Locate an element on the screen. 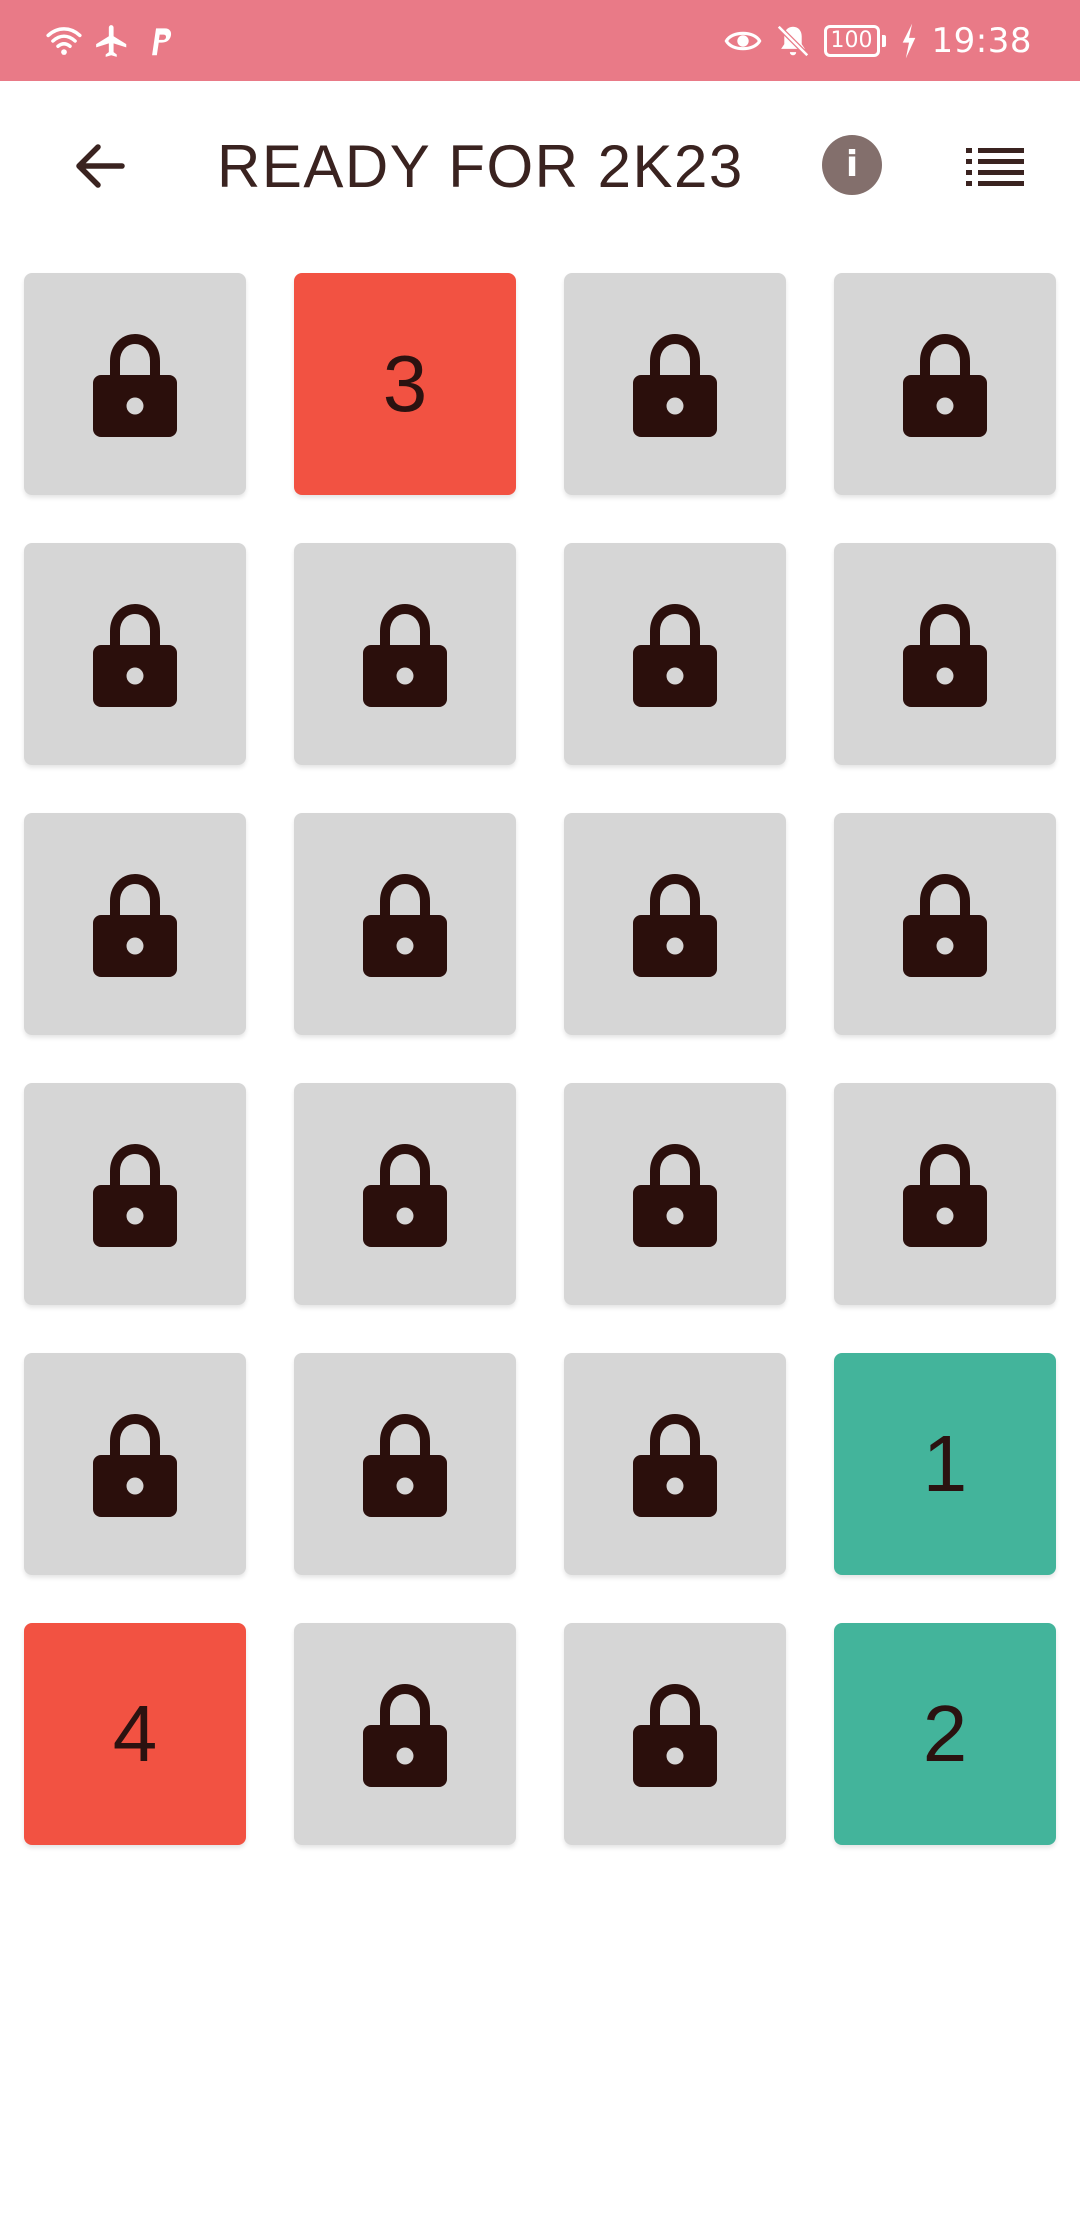  tile-number: 4 is located at coordinates (135, 1733).